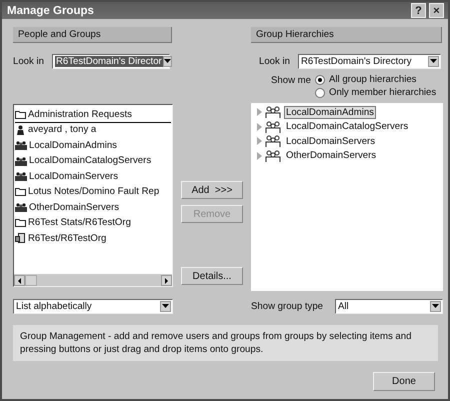 Image resolution: width=450 pixels, height=401 pixels. What do you see at coordinates (111, 61) in the screenshot?
I see `directory-dropdown: R6TestDomain's Director` at bounding box center [111, 61].